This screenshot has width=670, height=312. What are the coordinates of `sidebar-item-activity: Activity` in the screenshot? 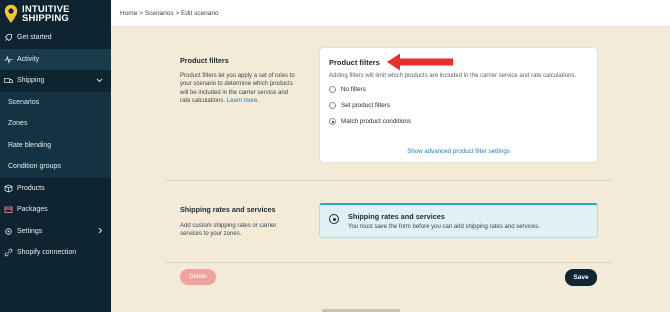 It's located at (55, 59).